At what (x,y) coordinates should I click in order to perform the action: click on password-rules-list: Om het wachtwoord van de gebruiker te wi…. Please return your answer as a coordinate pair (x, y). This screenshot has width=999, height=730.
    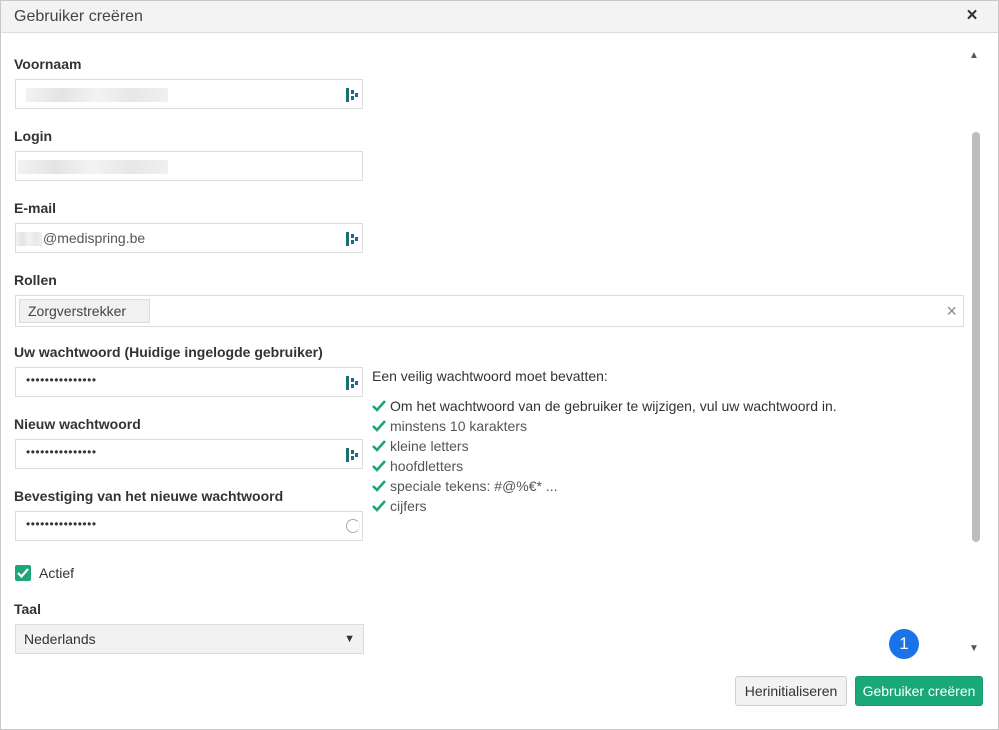
    Looking at the image, I should click on (604, 456).